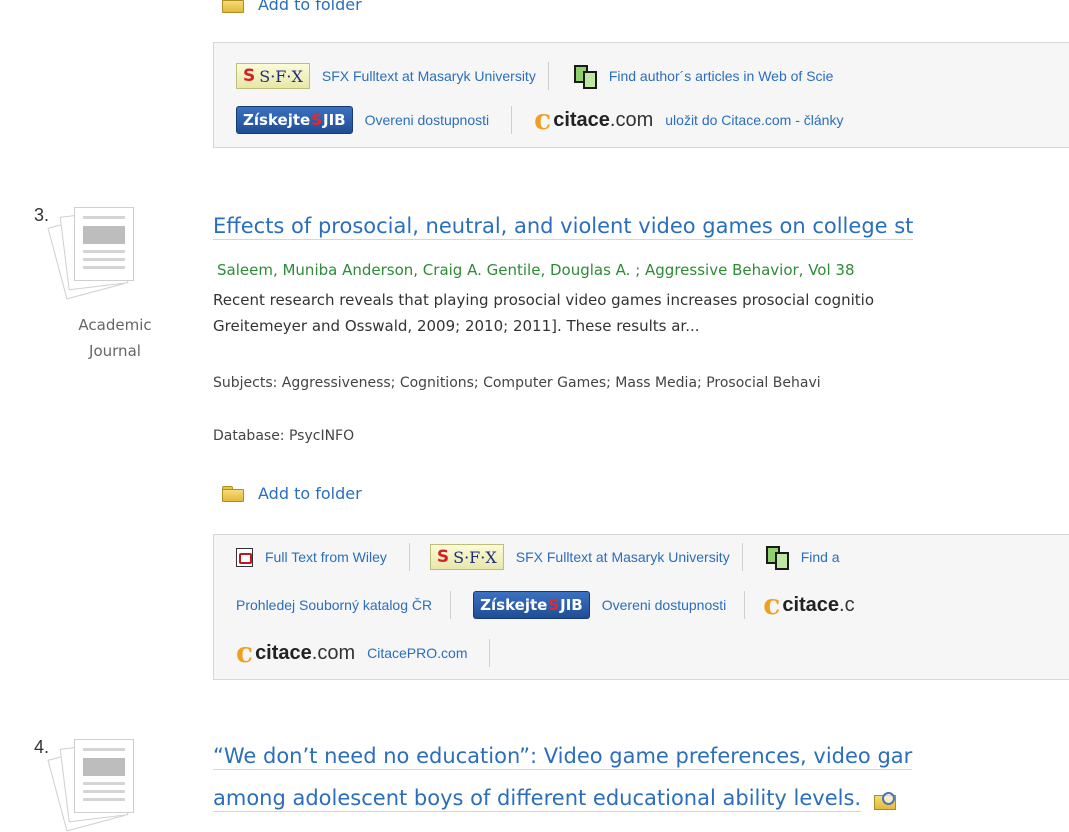  What do you see at coordinates (885, 800) in the screenshot?
I see `preview-icon` at bounding box center [885, 800].